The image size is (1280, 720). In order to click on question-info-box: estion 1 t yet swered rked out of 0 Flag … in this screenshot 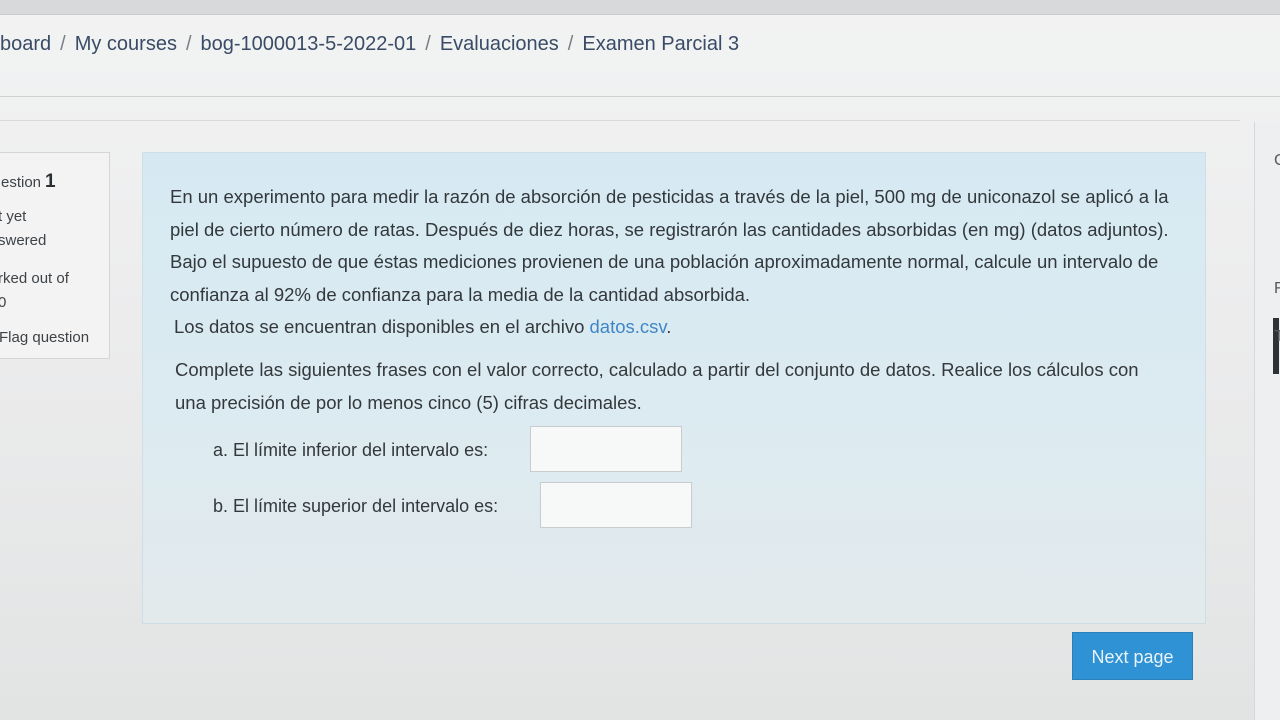, I will do `click(55, 255)`.